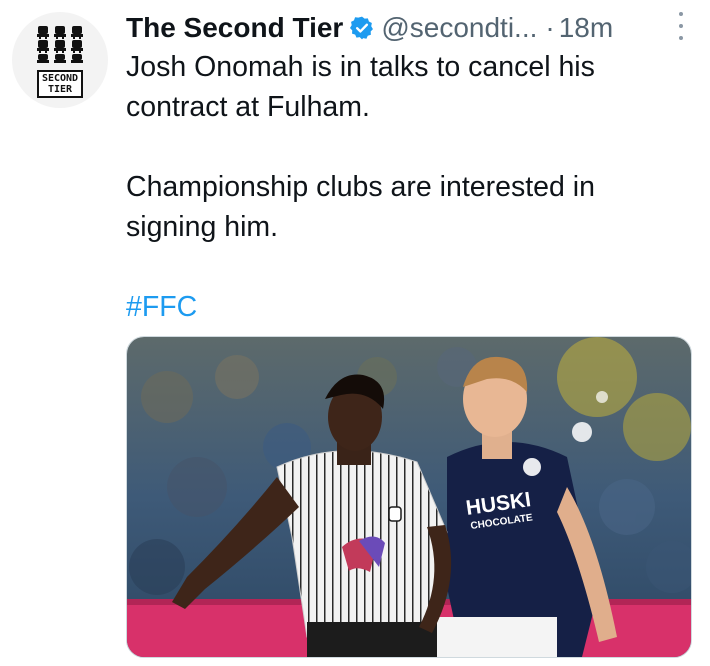  Describe the element at coordinates (60, 44) in the screenshot. I see `stadium-seats-icon` at that location.